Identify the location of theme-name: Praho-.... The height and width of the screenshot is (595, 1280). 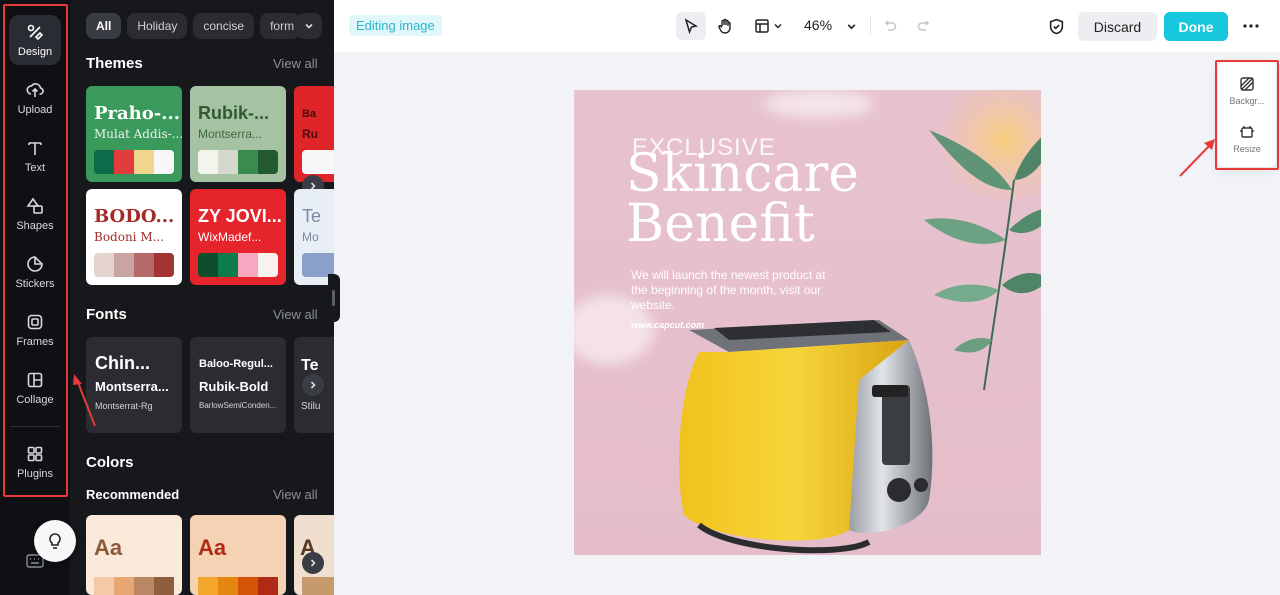
(137, 113).